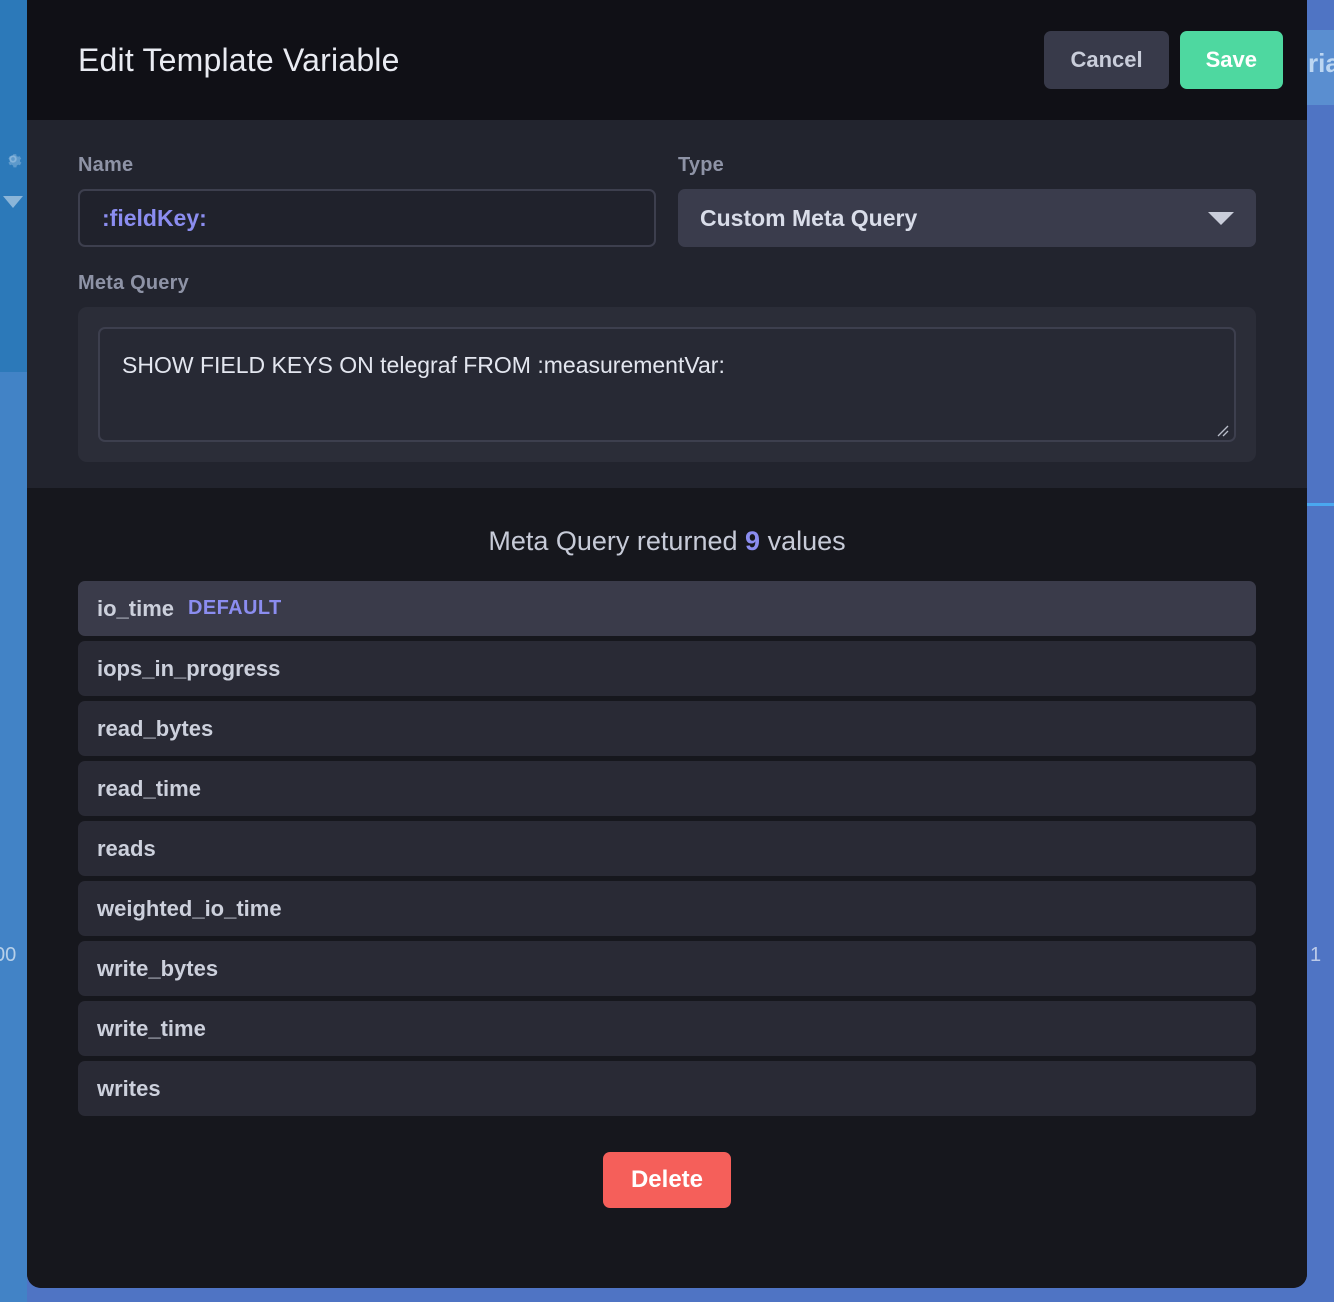 The image size is (1334, 1302). Describe the element at coordinates (13, 837) in the screenshot. I see `background-left-sidebar-lower` at that location.